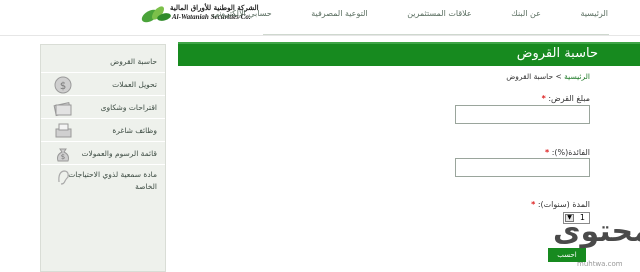  I want to click on coin-icon: $, so click(63, 85).